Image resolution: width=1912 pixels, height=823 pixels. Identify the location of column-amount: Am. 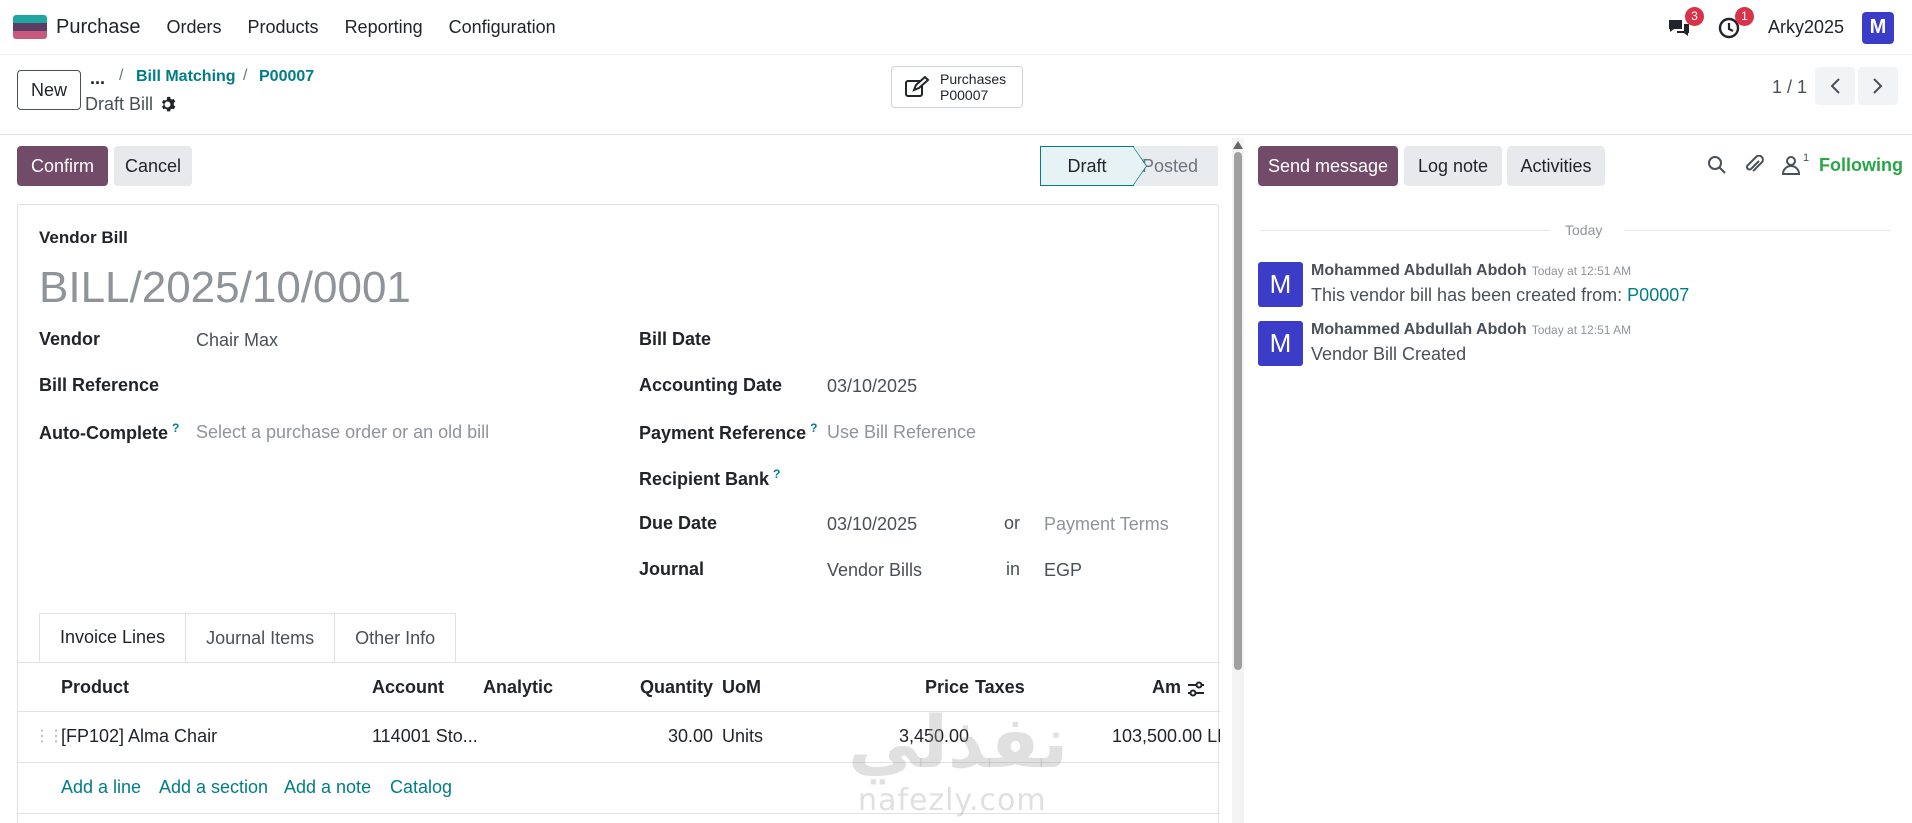
(1166, 687).